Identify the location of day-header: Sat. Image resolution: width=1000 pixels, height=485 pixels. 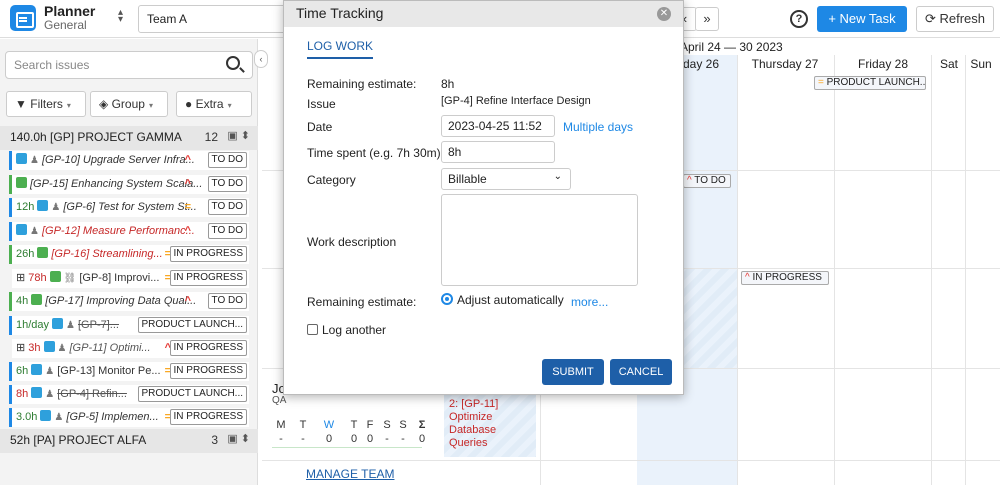
(948, 64).